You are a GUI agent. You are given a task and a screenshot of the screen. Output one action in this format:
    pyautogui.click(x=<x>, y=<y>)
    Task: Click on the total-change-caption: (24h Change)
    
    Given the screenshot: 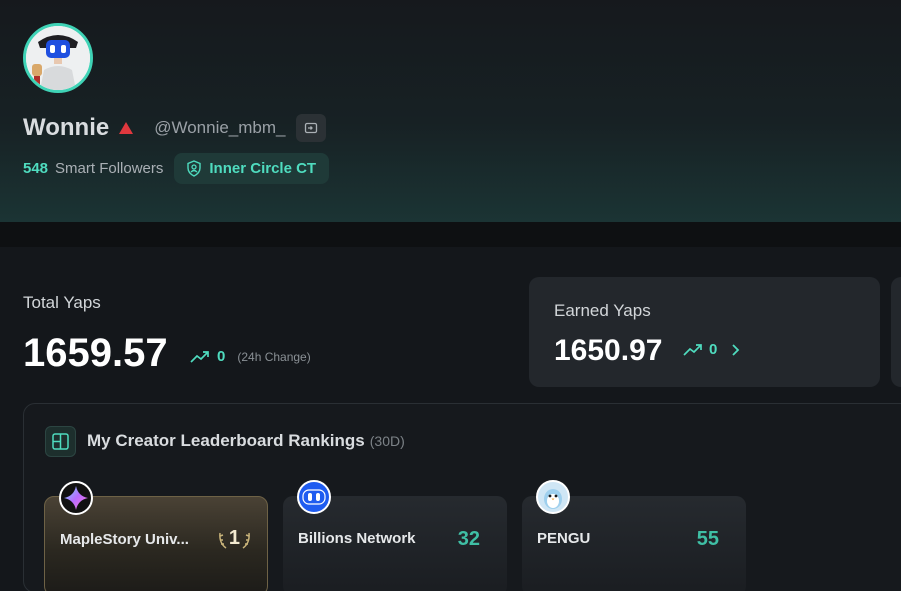 What is the action you would take?
    pyautogui.click(x=274, y=356)
    